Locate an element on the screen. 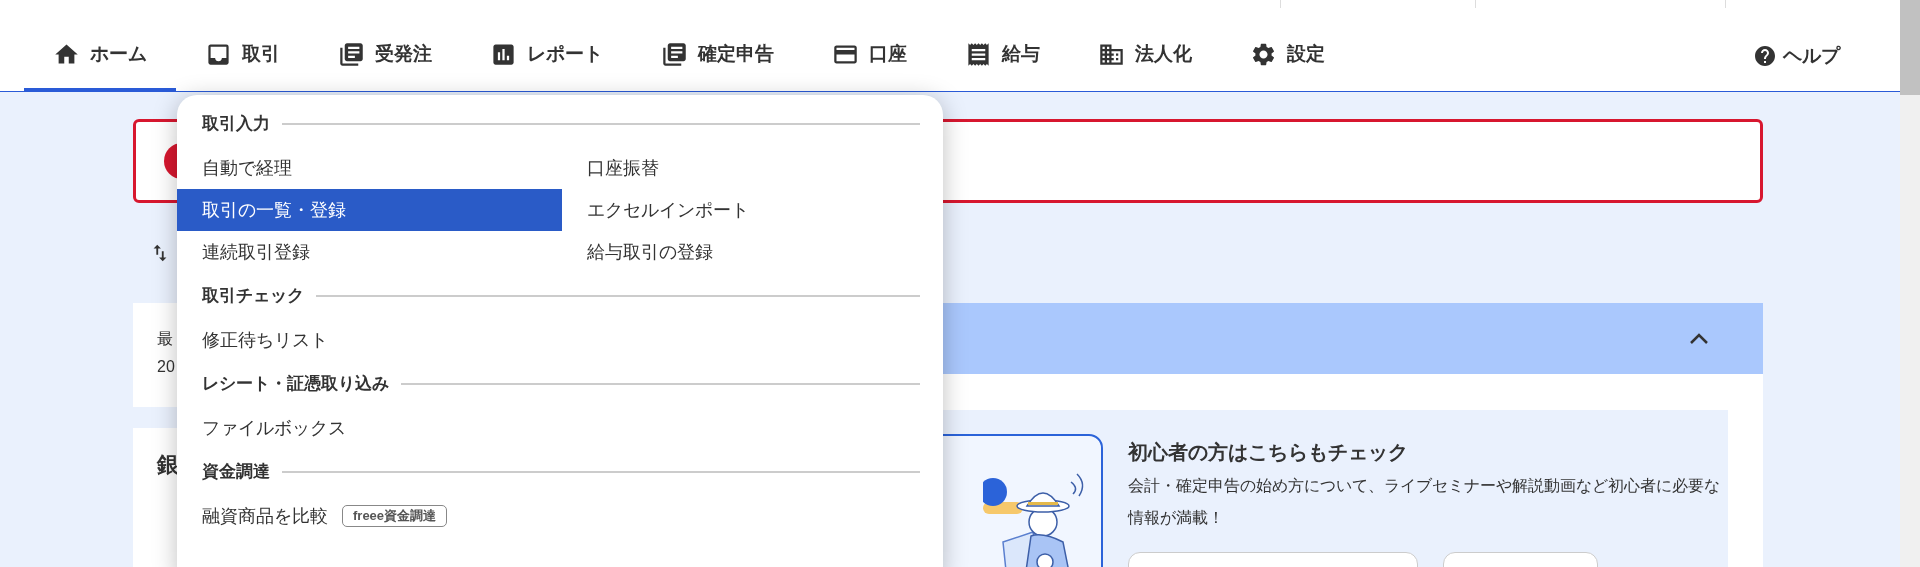 This screenshot has width=1920, height=567. menu-item-label: 給与取引の登録 is located at coordinates (650, 252).